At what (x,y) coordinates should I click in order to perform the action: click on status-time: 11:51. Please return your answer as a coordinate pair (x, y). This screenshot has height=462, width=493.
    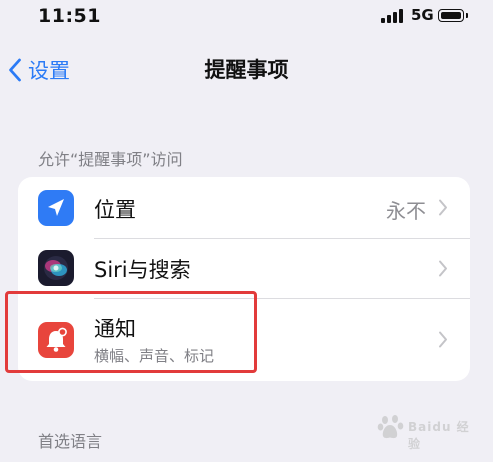
    Looking at the image, I should click on (69, 16).